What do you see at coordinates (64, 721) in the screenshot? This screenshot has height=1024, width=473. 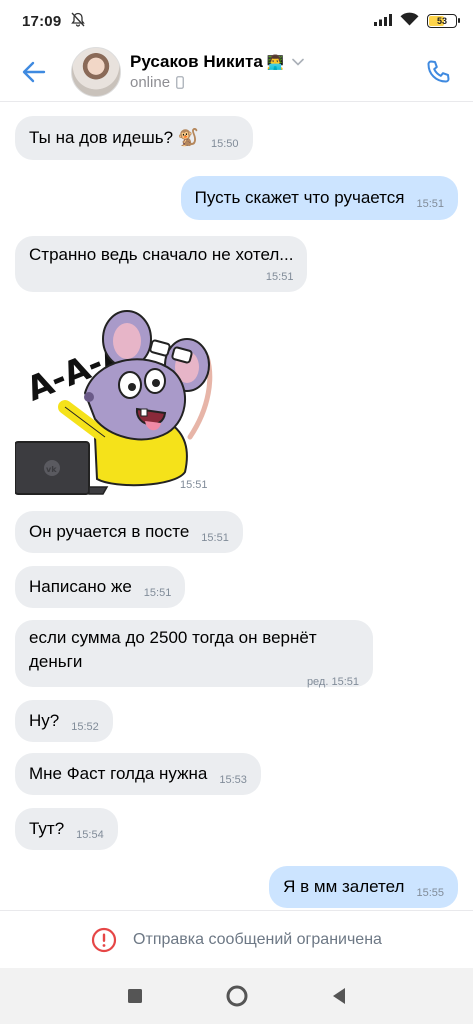 I see `message-incoming: Ну? 15:52` at bounding box center [64, 721].